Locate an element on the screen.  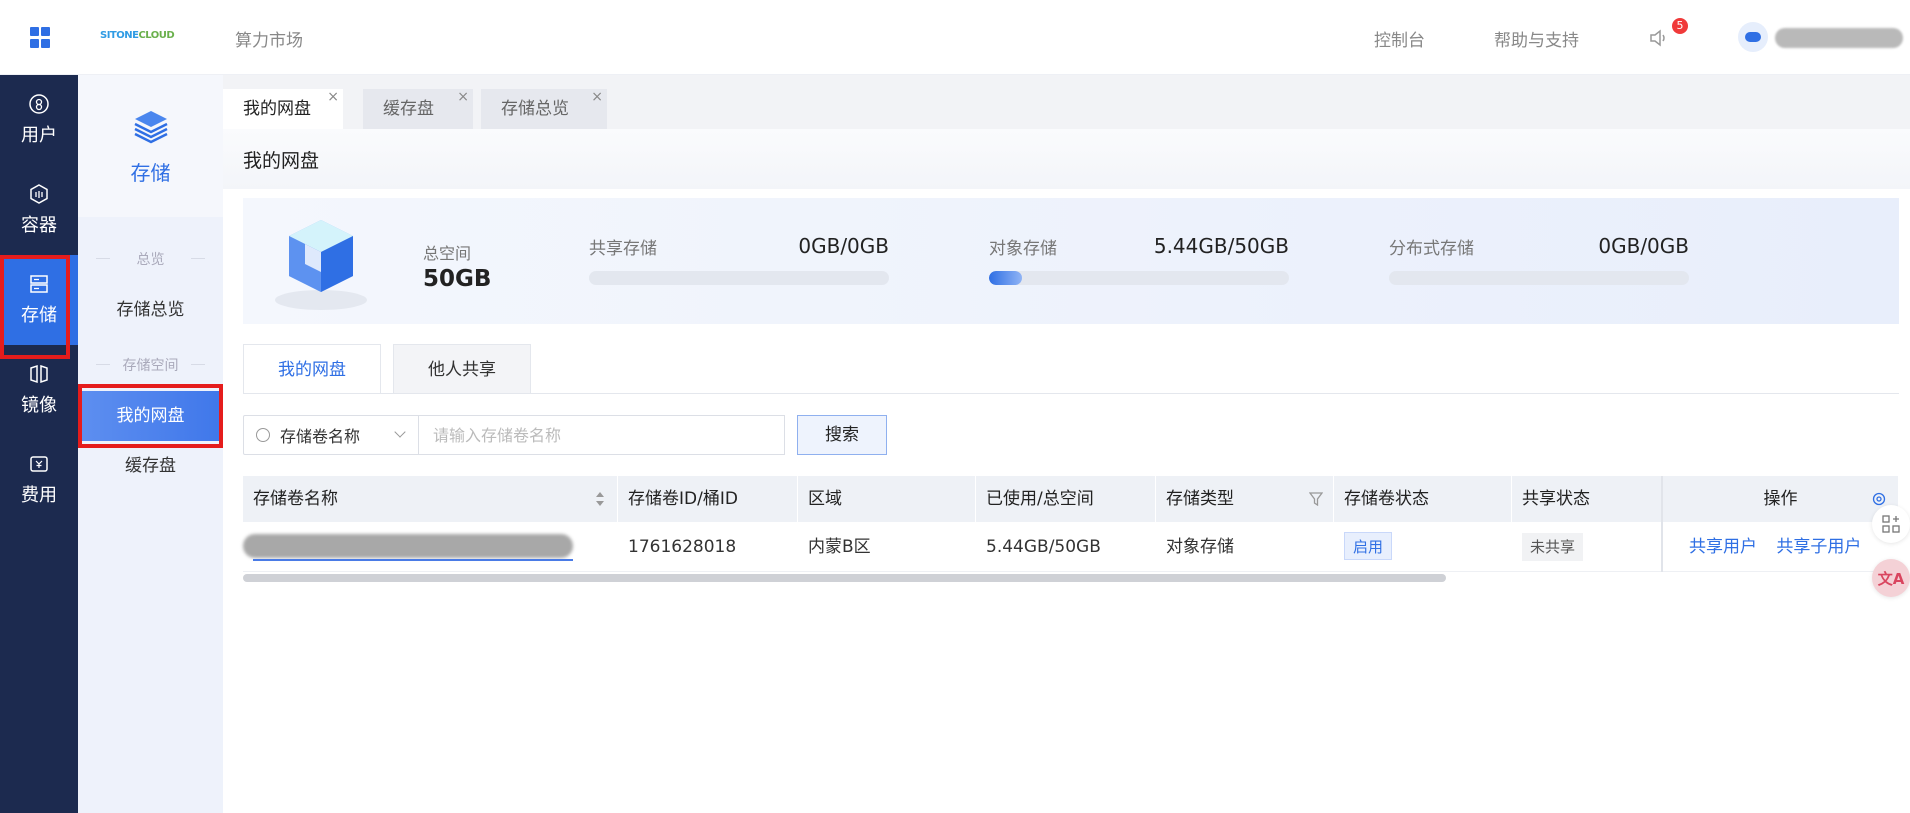
apps-add-float-button is located at coordinates (1891, 524).